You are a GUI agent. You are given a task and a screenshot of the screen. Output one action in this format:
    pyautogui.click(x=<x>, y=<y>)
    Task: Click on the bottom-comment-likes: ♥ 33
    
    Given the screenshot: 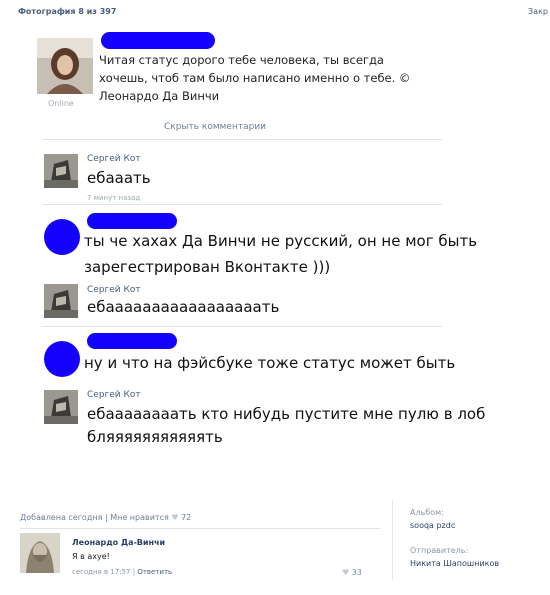 What is the action you would take?
    pyautogui.click(x=352, y=572)
    